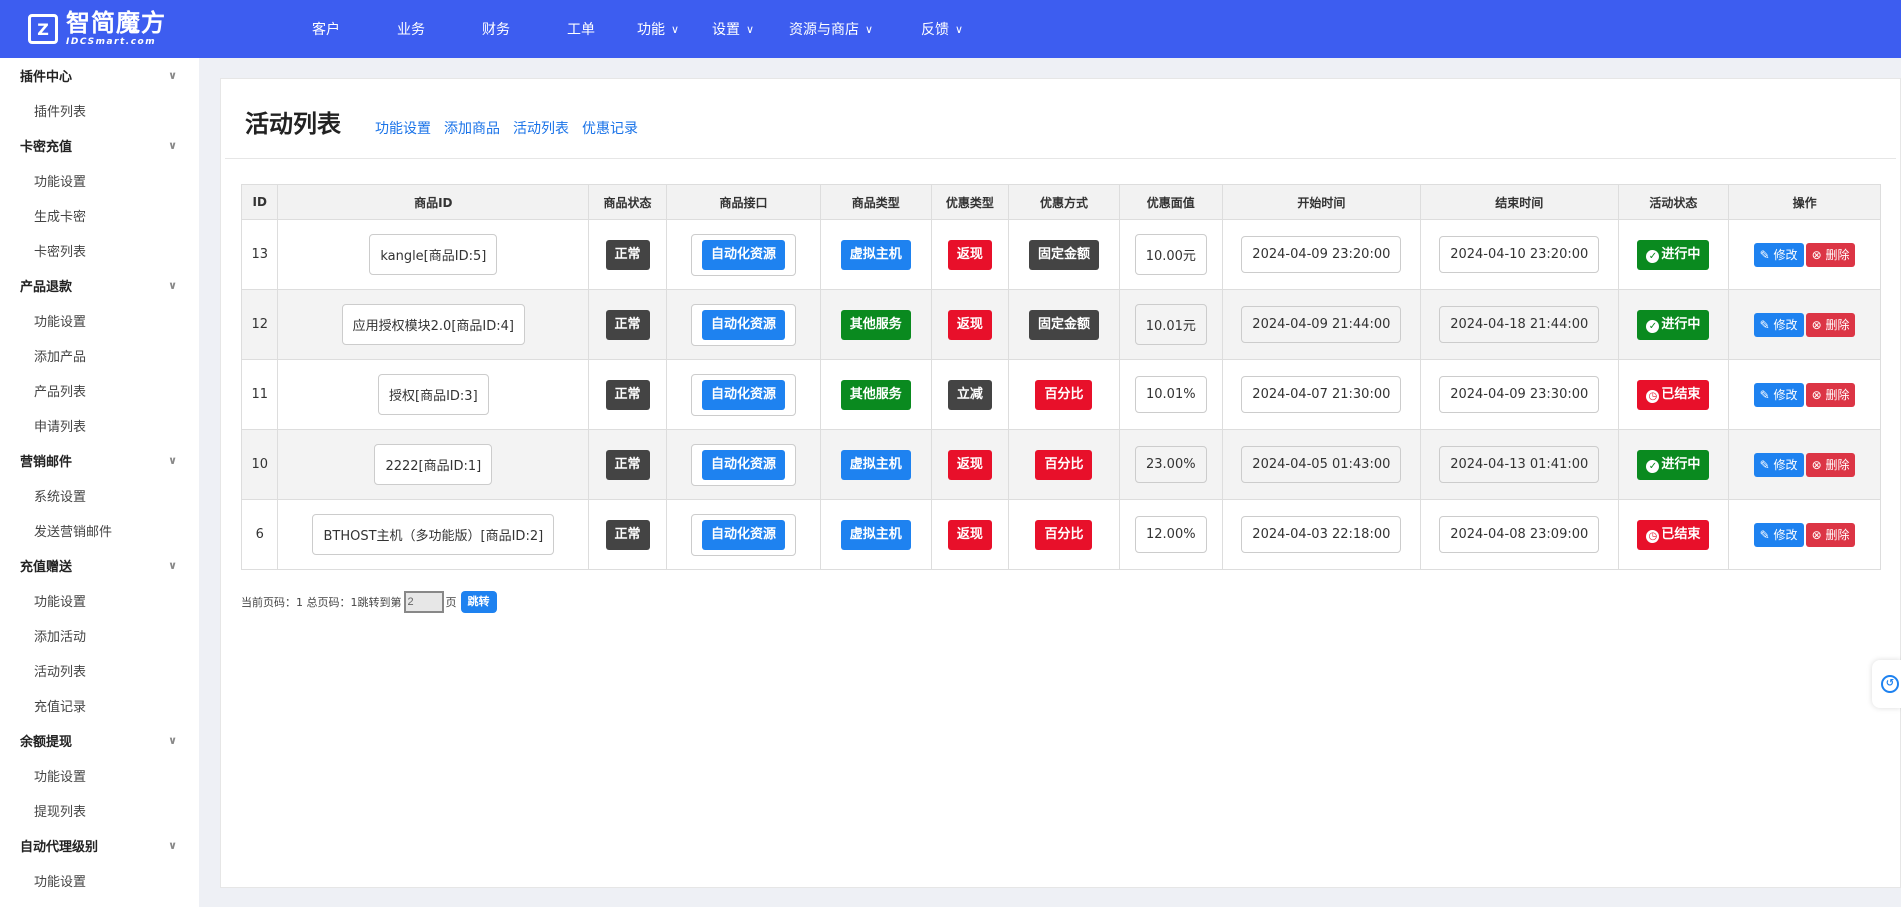 The height and width of the screenshot is (907, 1901). Describe the element at coordinates (1519, 324) in the screenshot. I see `end-time-field: 2024-04-18 21:44:00` at that location.